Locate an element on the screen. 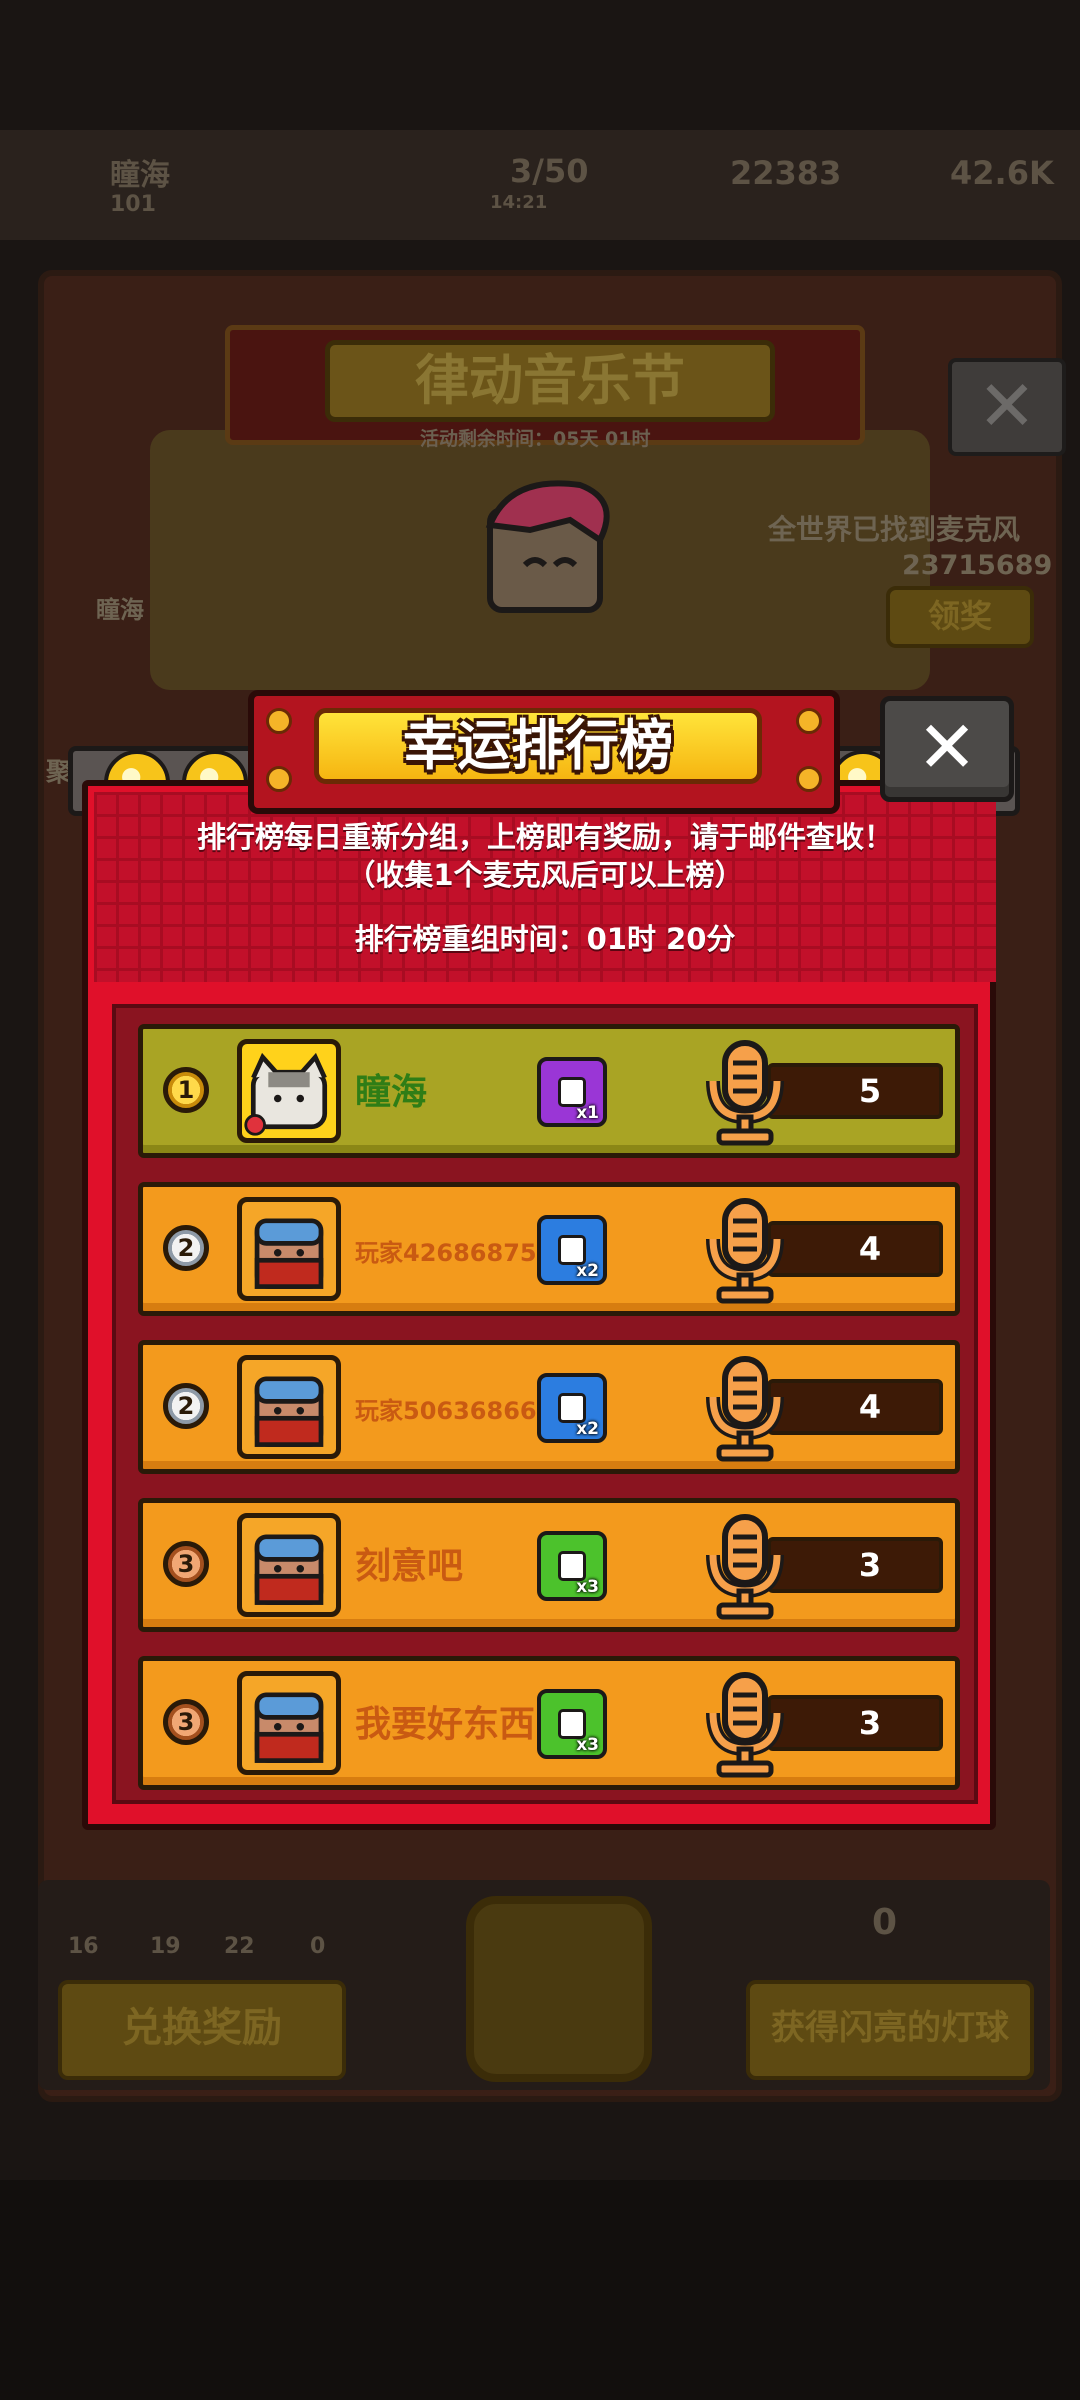 This screenshot has height=2400, width=1080. player-level: 101 is located at coordinates (133, 204).